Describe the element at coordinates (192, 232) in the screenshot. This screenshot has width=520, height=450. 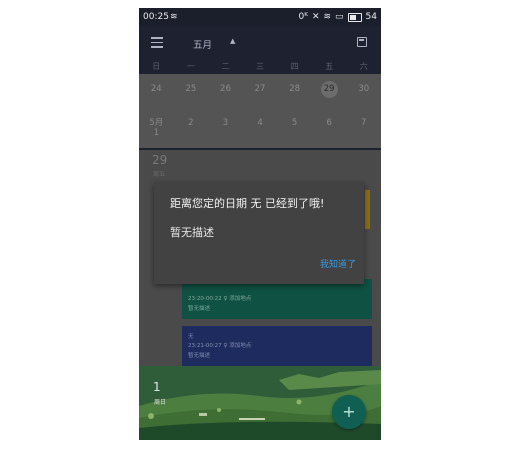
I see `dialog-message: 暂无描述` at that location.